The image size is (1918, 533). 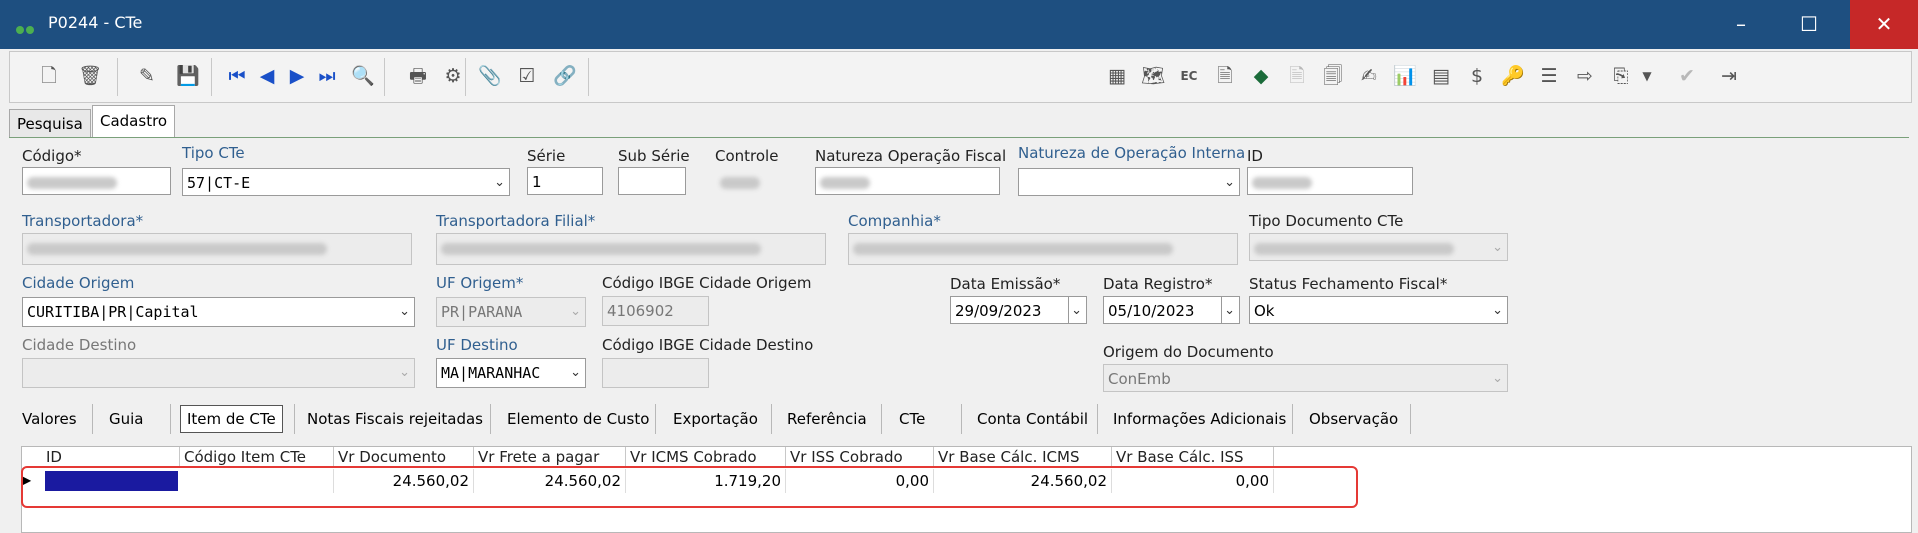 I want to click on exit-icon: ⇥, so click(x=1729, y=76).